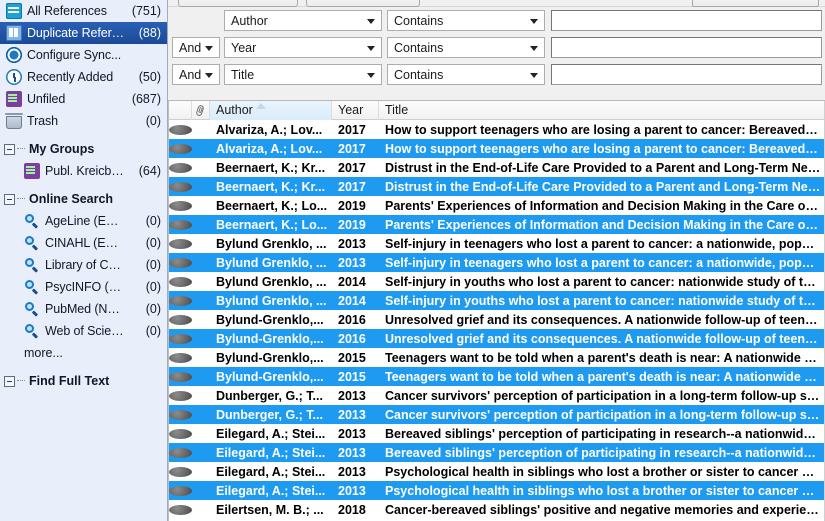  Describe the element at coordinates (303, 74) in the screenshot. I see `search-field-select-3: Title` at that location.